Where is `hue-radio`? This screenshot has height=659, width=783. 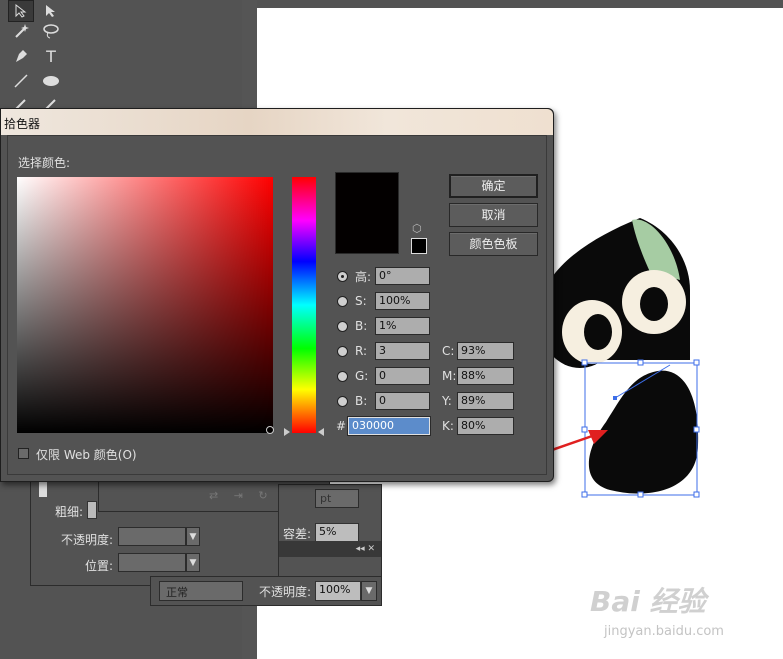 hue-radio is located at coordinates (342, 276).